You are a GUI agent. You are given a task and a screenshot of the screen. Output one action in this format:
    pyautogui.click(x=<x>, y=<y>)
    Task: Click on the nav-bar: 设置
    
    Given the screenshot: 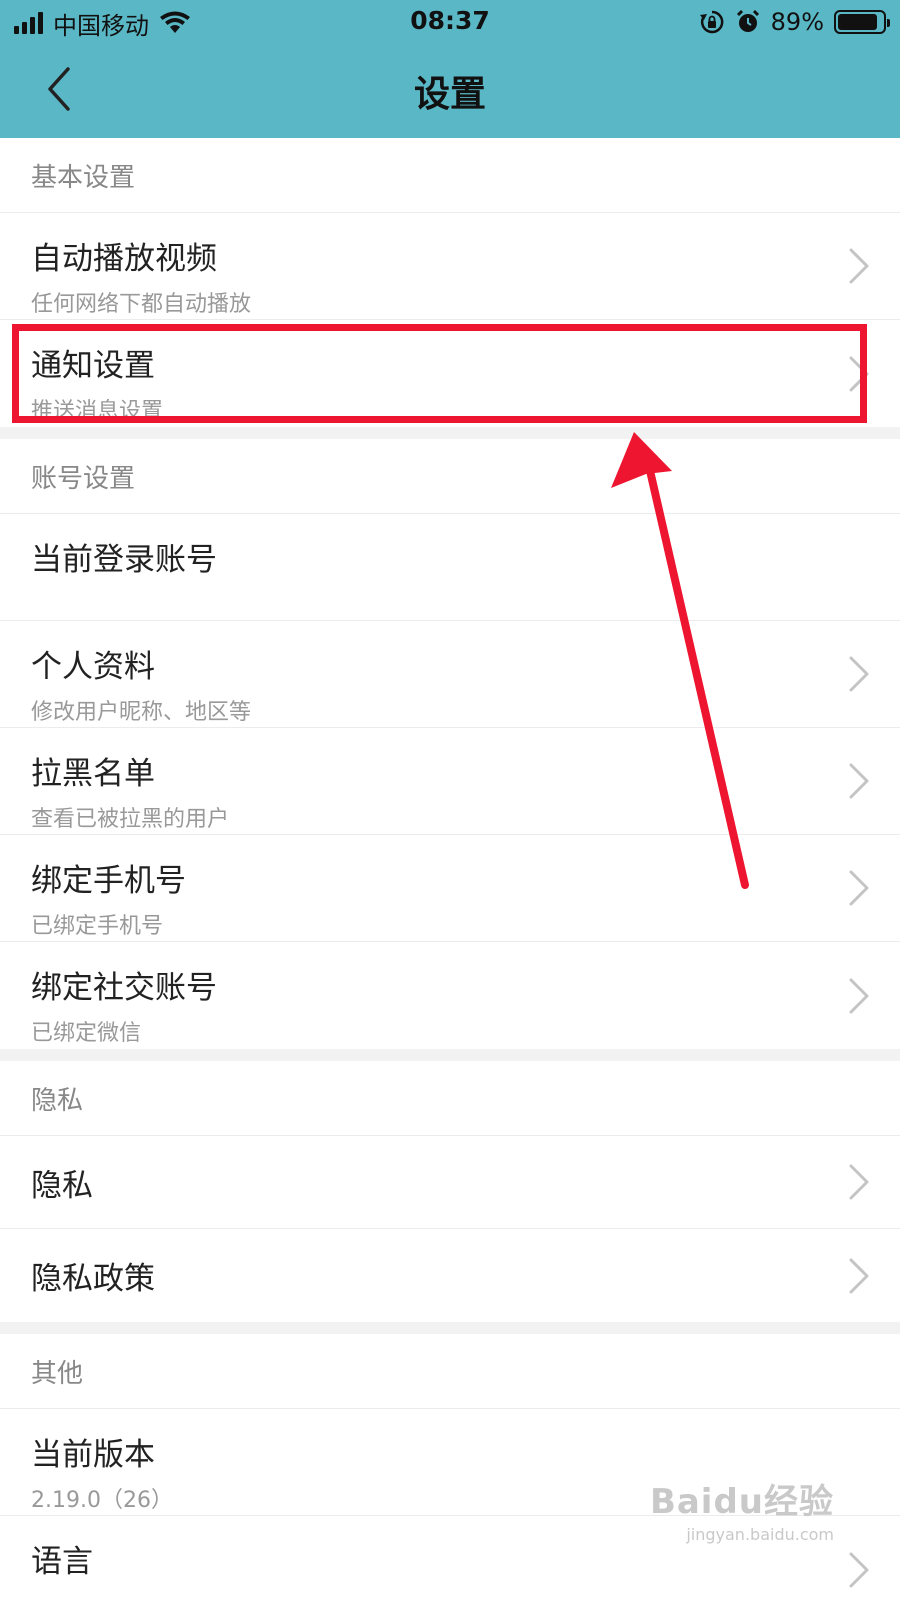 What is the action you would take?
    pyautogui.click(x=450, y=91)
    